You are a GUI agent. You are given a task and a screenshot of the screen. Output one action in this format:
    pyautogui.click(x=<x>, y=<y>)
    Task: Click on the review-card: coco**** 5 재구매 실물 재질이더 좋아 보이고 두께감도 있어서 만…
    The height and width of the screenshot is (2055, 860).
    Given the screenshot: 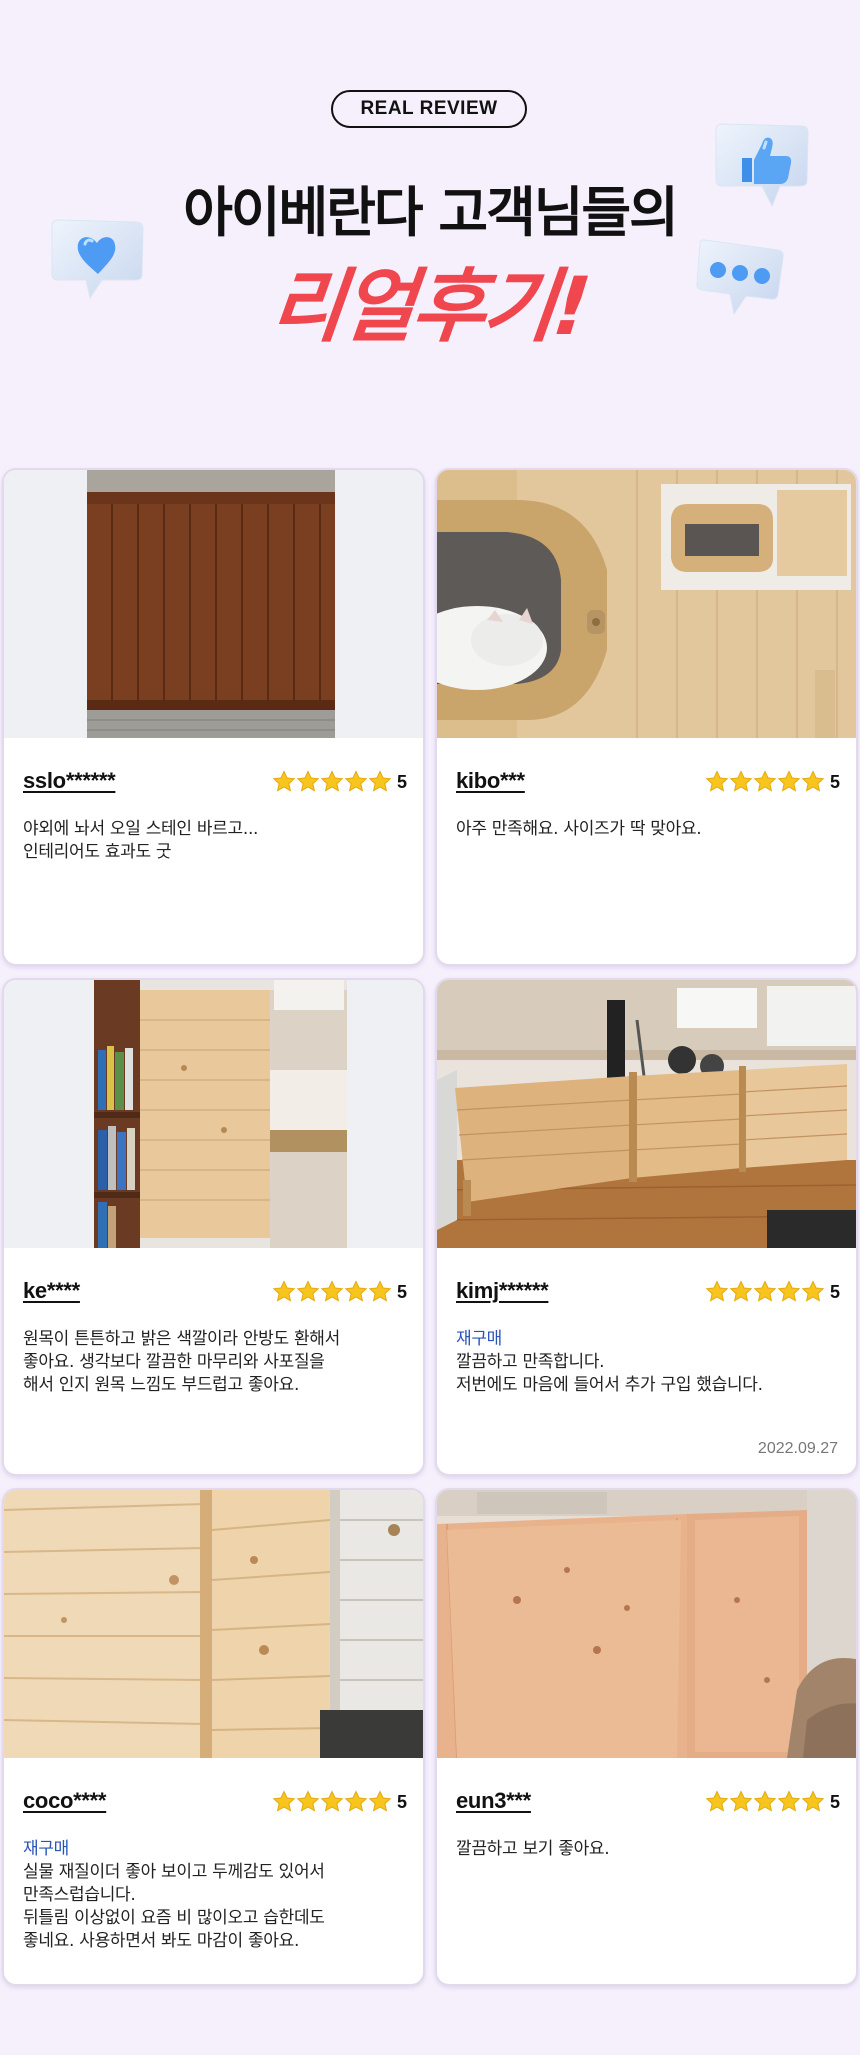 What is the action you would take?
    pyautogui.click(x=213, y=1737)
    